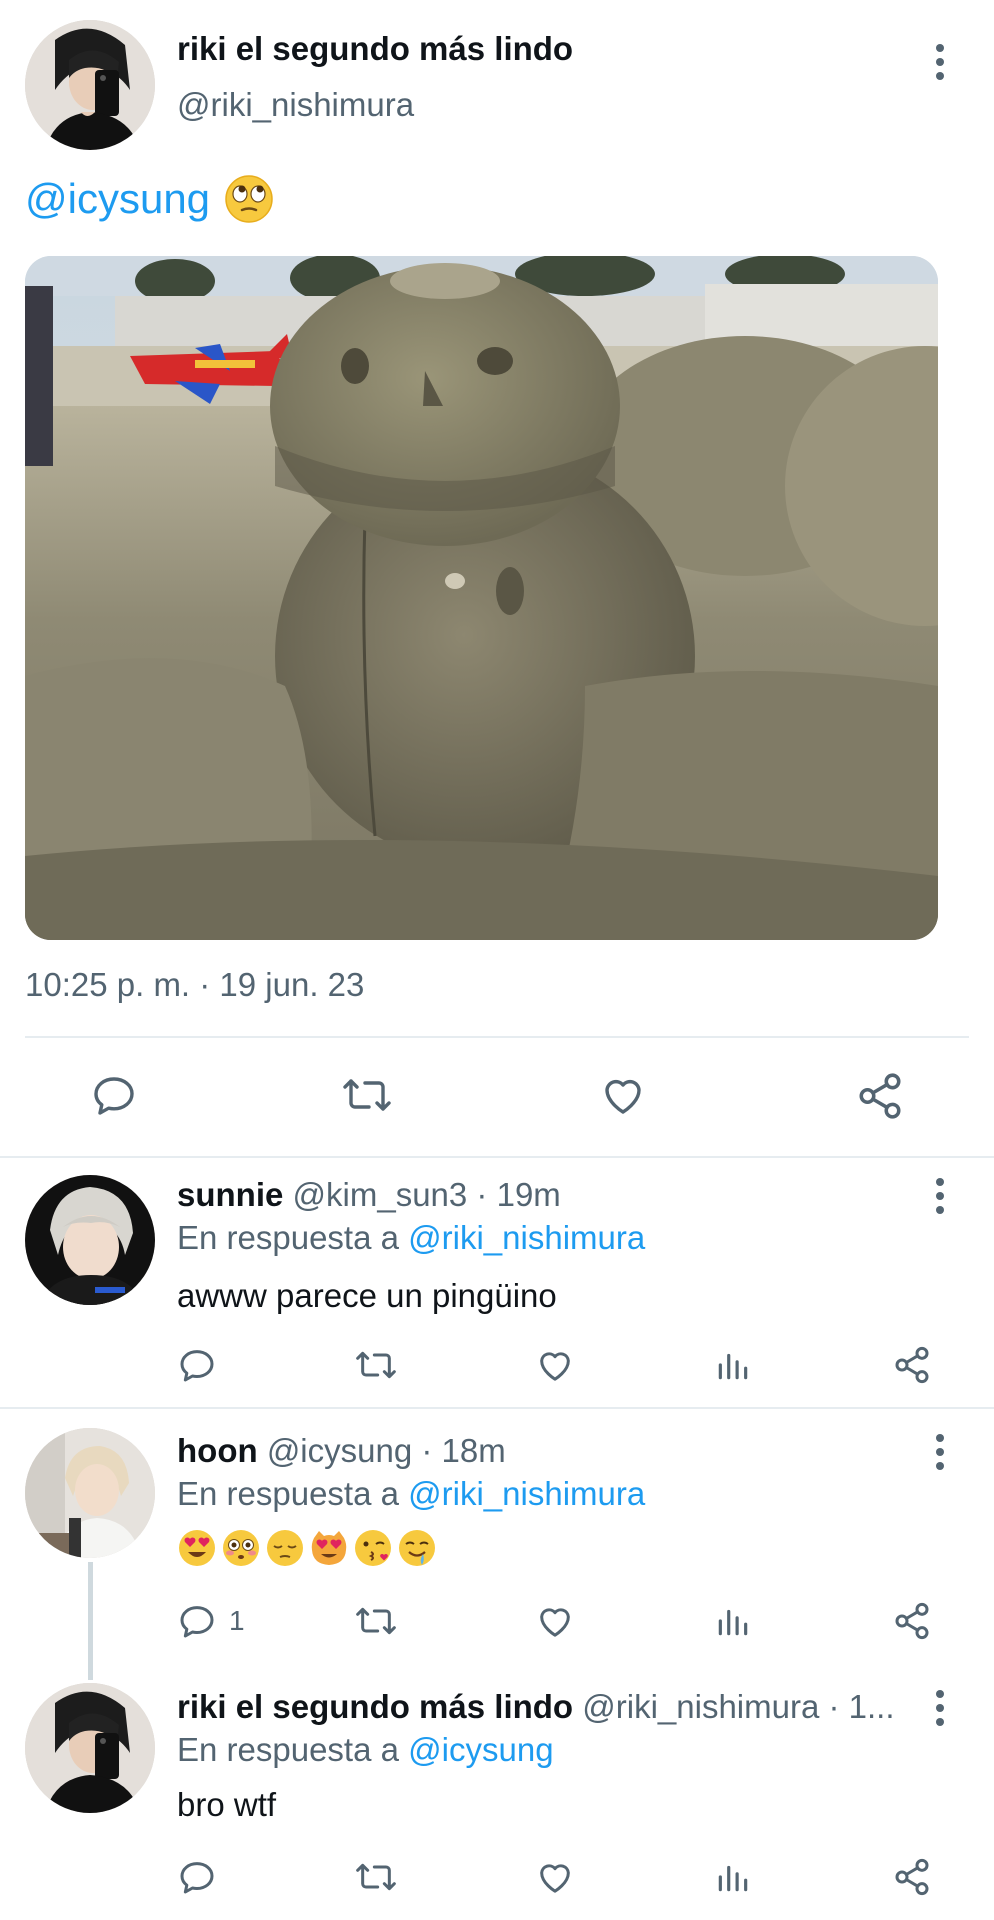  What do you see at coordinates (285, 1548) in the screenshot?
I see `pensive-face-emoji` at bounding box center [285, 1548].